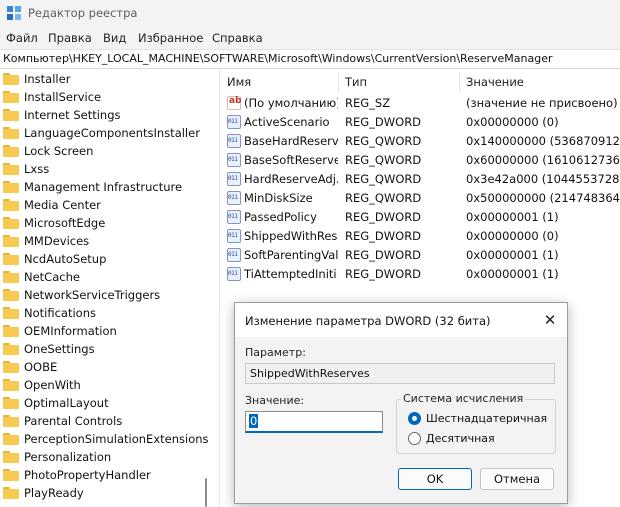 This screenshot has width=620, height=507. I want to click on tree-item: Personalization, so click(57, 457).